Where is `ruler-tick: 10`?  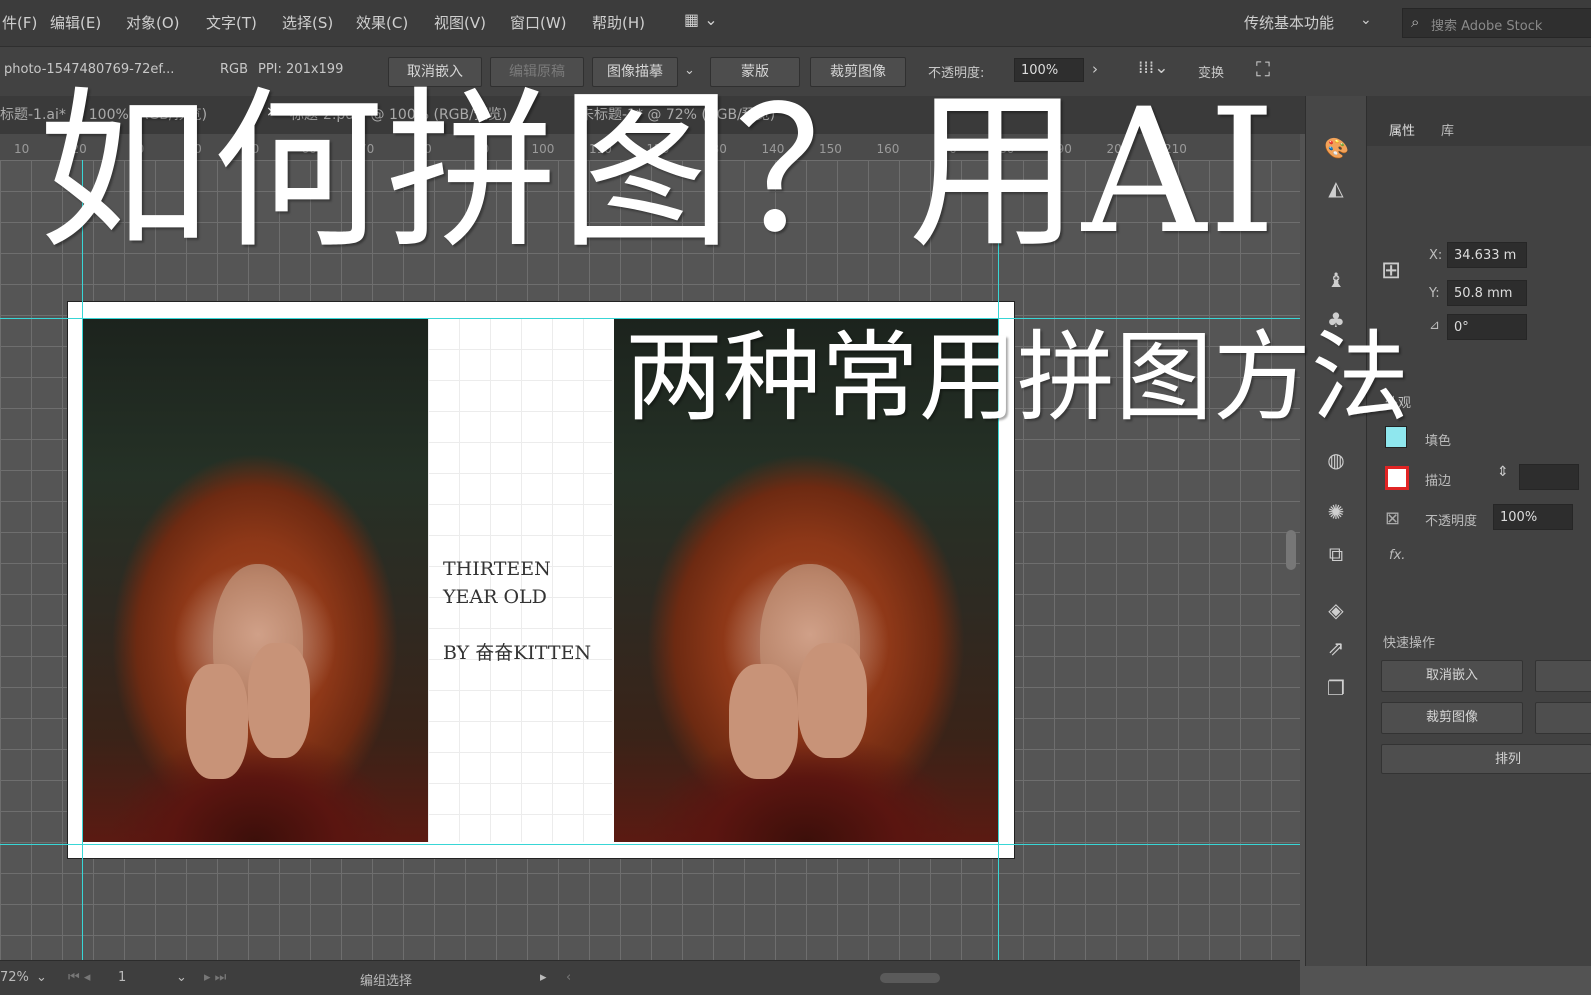 ruler-tick: 10 is located at coordinates (22, 149).